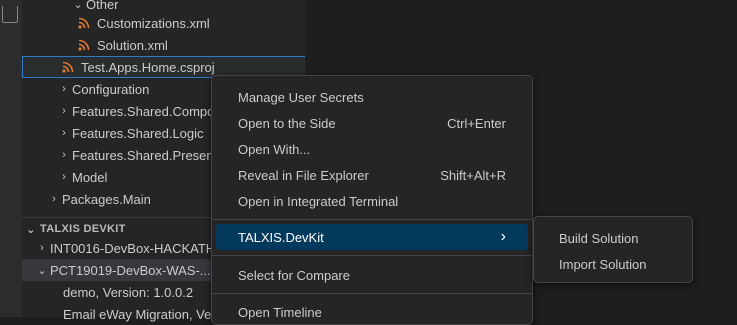  What do you see at coordinates (153, 23) in the screenshot?
I see `tree-item-label: Customizations.xml` at bounding box center [153, 23].